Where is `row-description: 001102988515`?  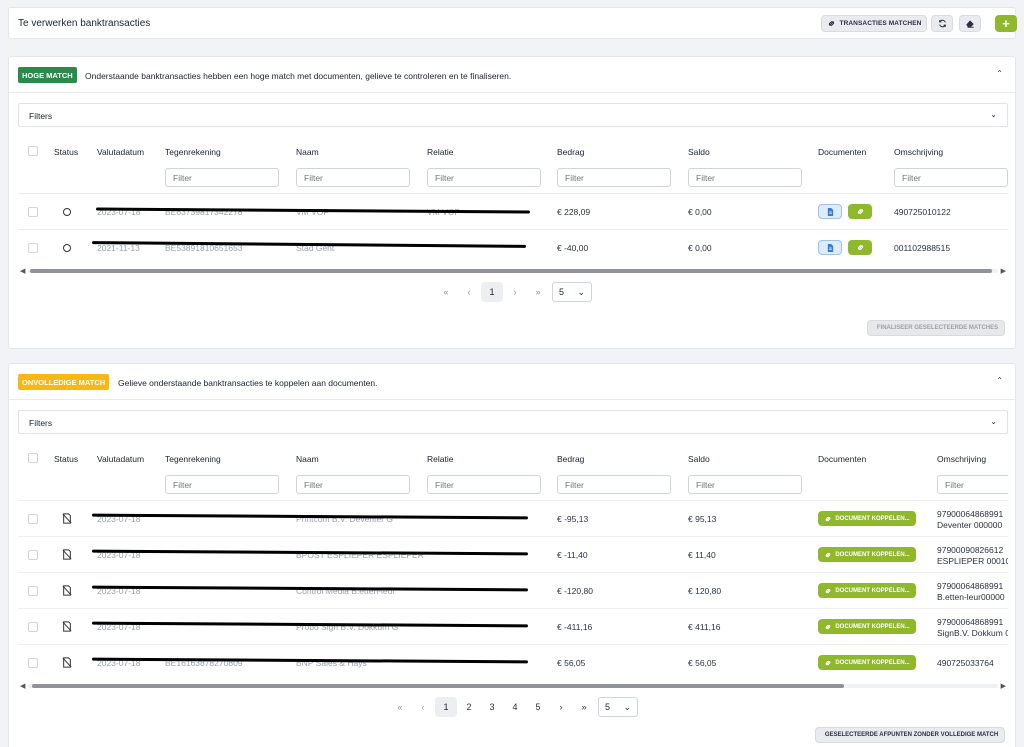
row-description: 001102988515 is located at coordinates (922, 248).